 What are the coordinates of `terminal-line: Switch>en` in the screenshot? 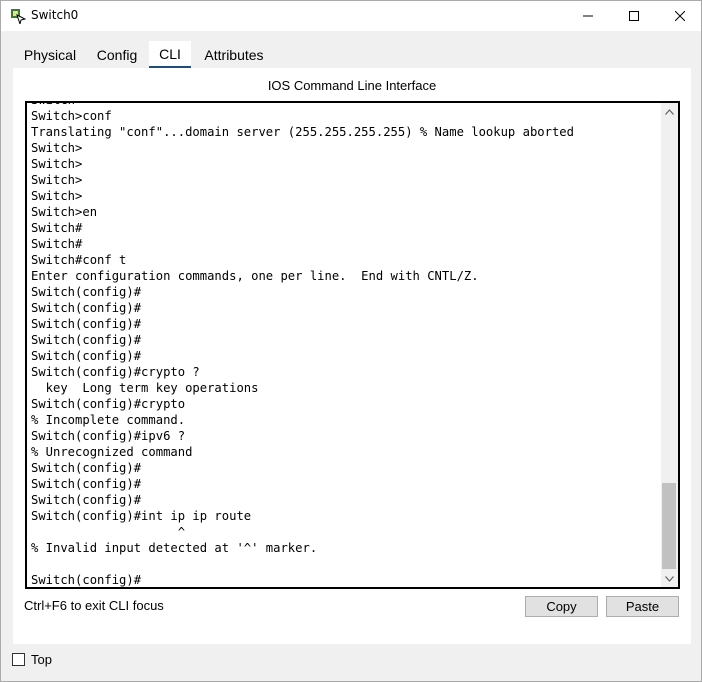 It's located at (64, 212).